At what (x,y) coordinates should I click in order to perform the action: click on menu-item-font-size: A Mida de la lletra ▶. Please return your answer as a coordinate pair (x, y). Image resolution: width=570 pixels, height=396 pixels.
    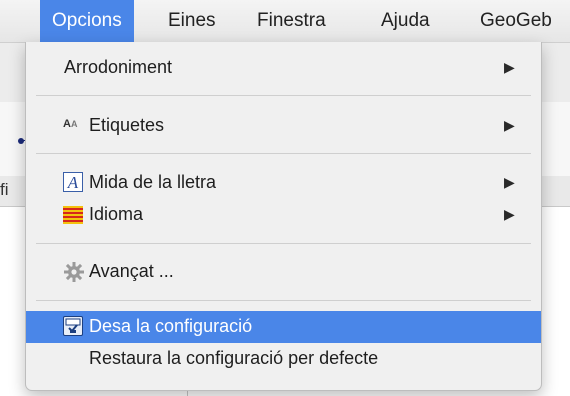
    Looking at the image, I should click on (283, 183).